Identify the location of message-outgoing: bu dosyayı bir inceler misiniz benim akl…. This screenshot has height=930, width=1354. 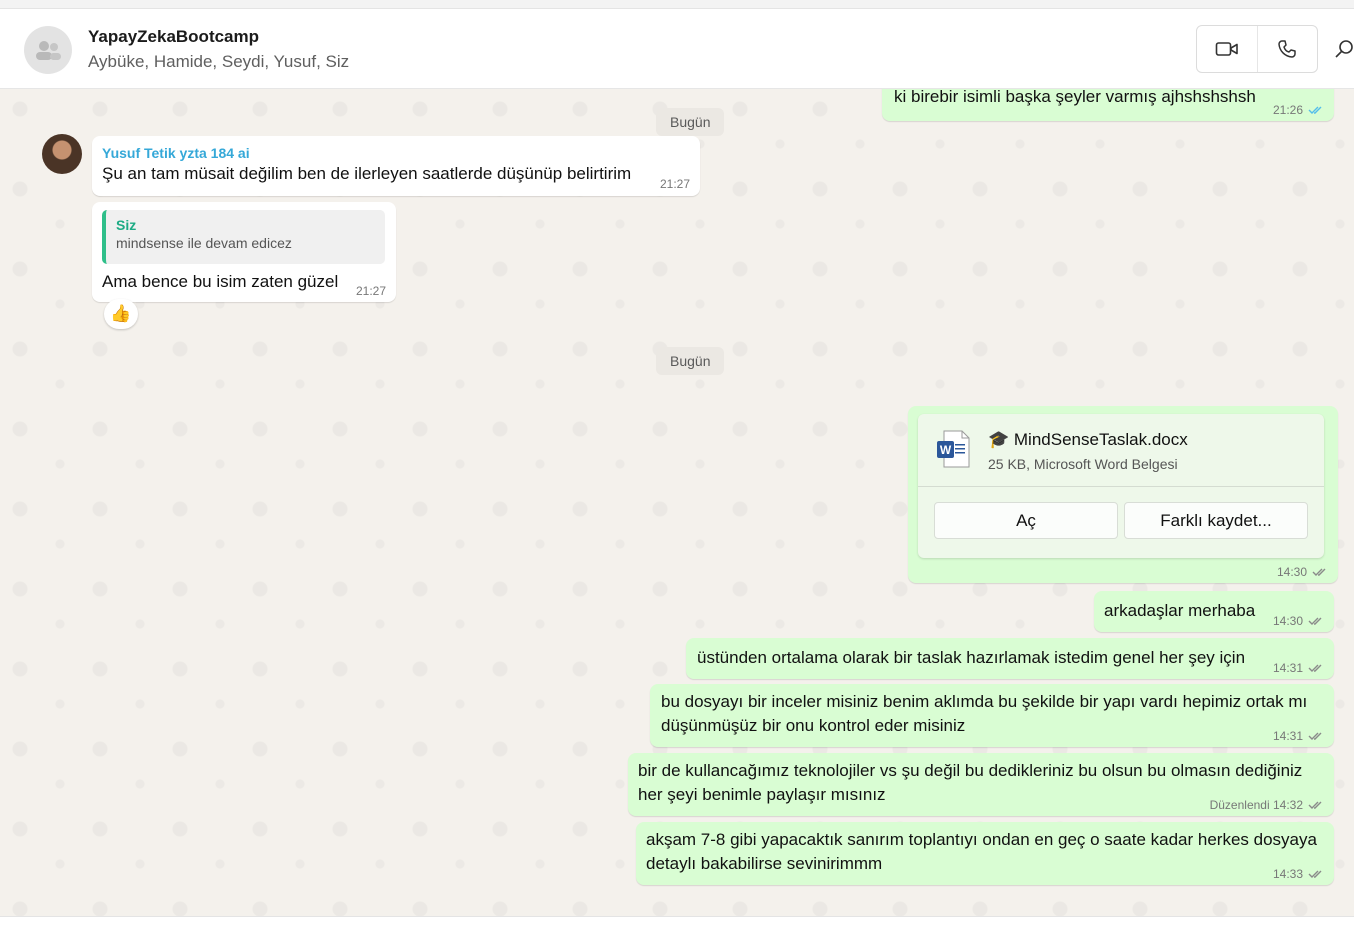
(992, 715).